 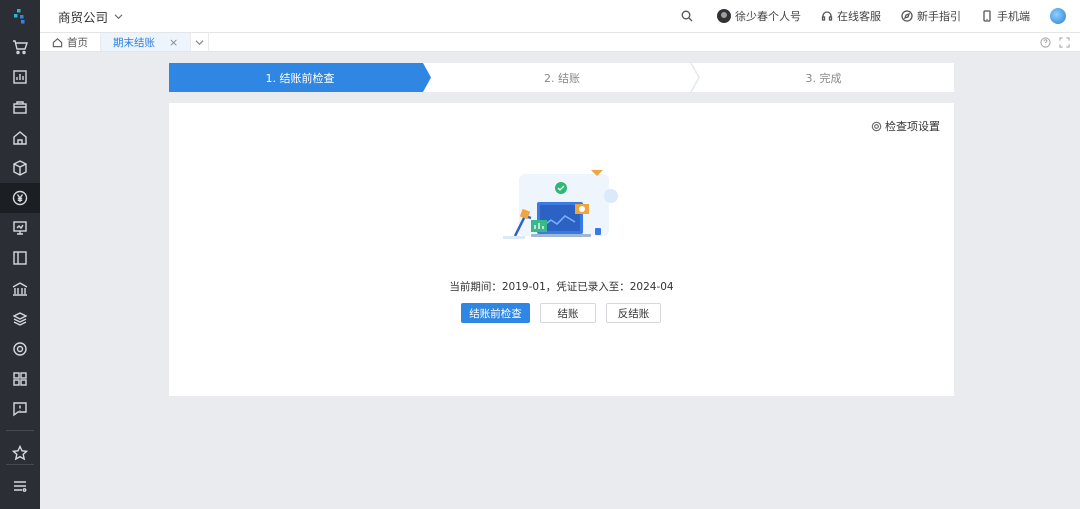 I want to click on chart-icon, so click(x=20, y=77).